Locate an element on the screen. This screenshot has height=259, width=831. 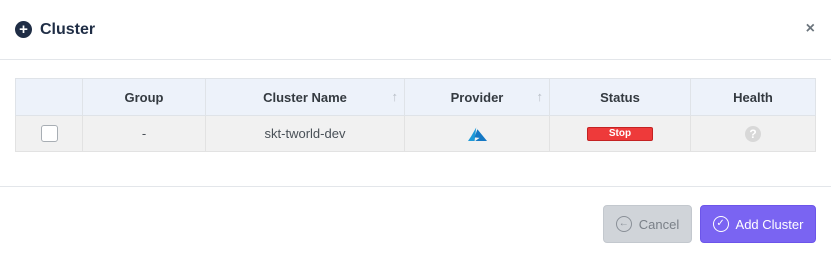
column-header-group: Group is located at coordinates (144, 97).